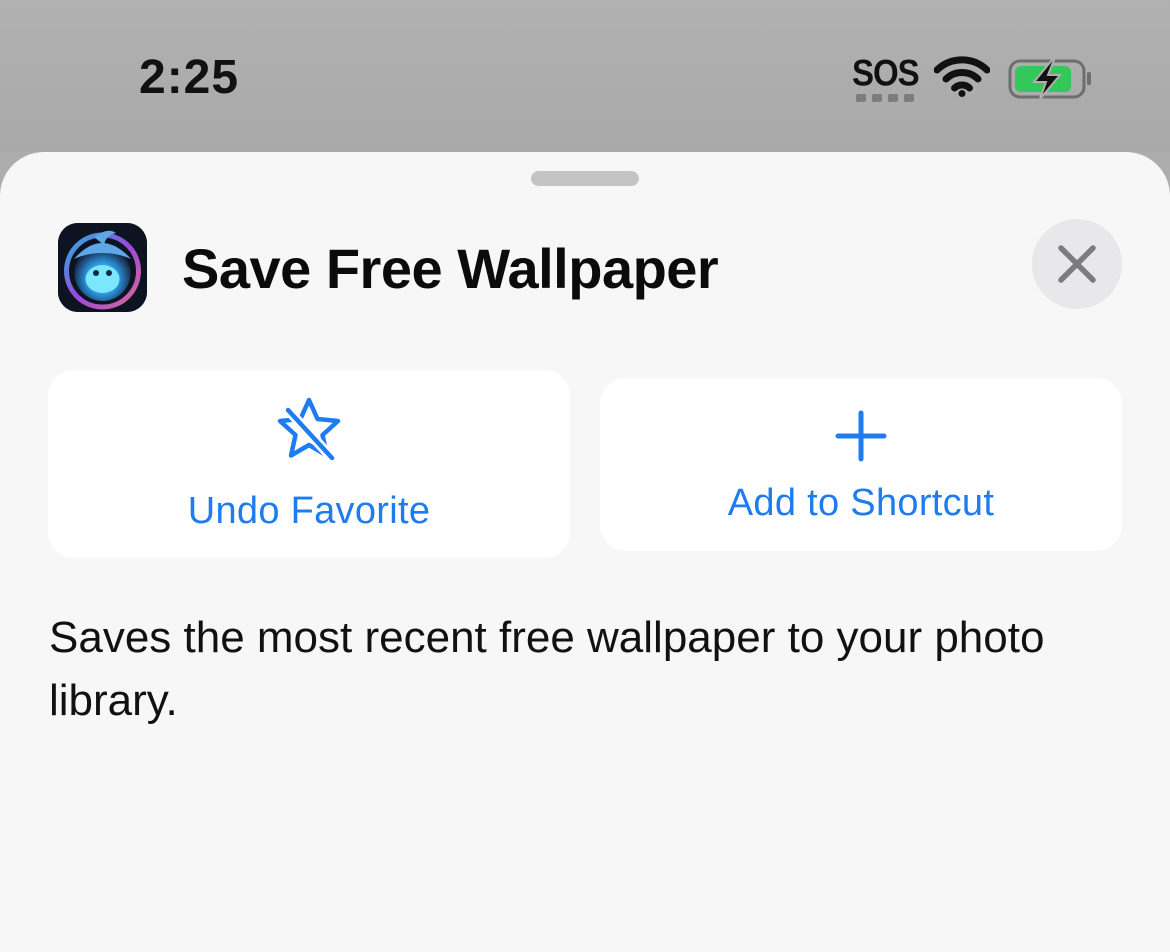 The height and width of the screenshot is (952, 1170). I want to click on sheet-title: Save Free Wallpaper, so click(450, 268).